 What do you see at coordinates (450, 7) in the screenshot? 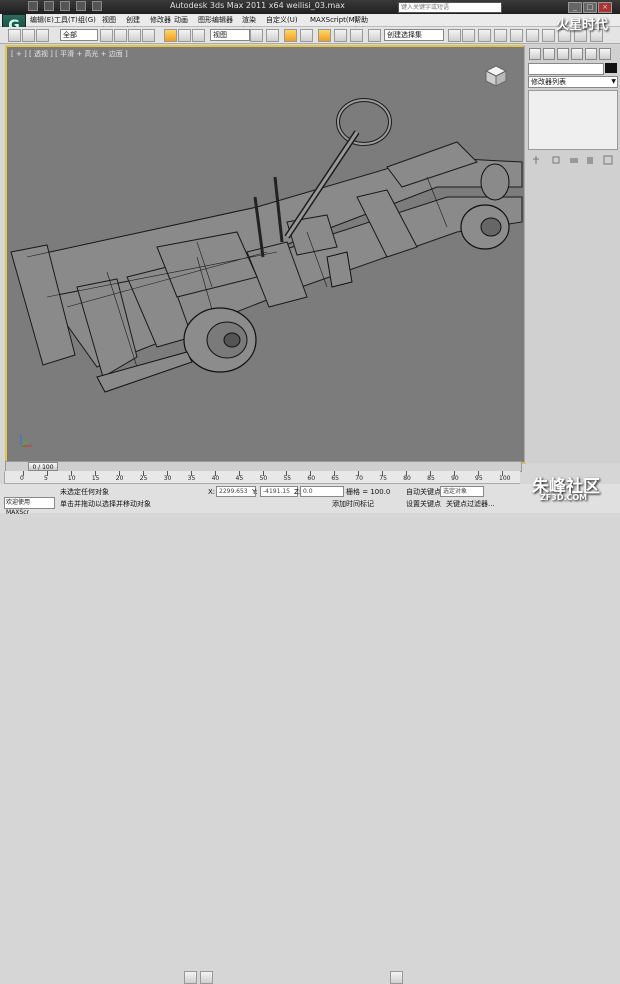
I see `help-search-input: 键入关键字或短语` at bounding box center [450, 7].